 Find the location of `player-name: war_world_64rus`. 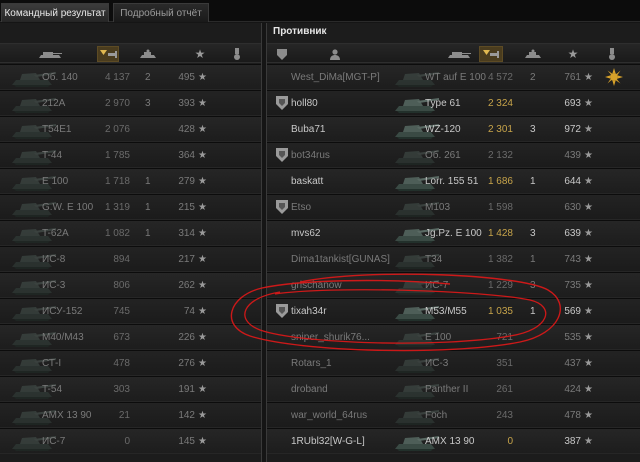

player-name: war_world_64rus is located at coordinates (344, 415).